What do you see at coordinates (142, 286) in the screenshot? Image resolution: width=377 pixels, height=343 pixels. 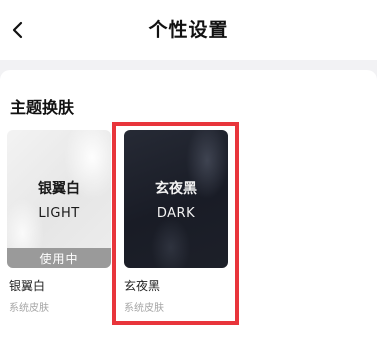 I see `theme-label-dark: 玄夜黑` at bounding box center [142, 286].